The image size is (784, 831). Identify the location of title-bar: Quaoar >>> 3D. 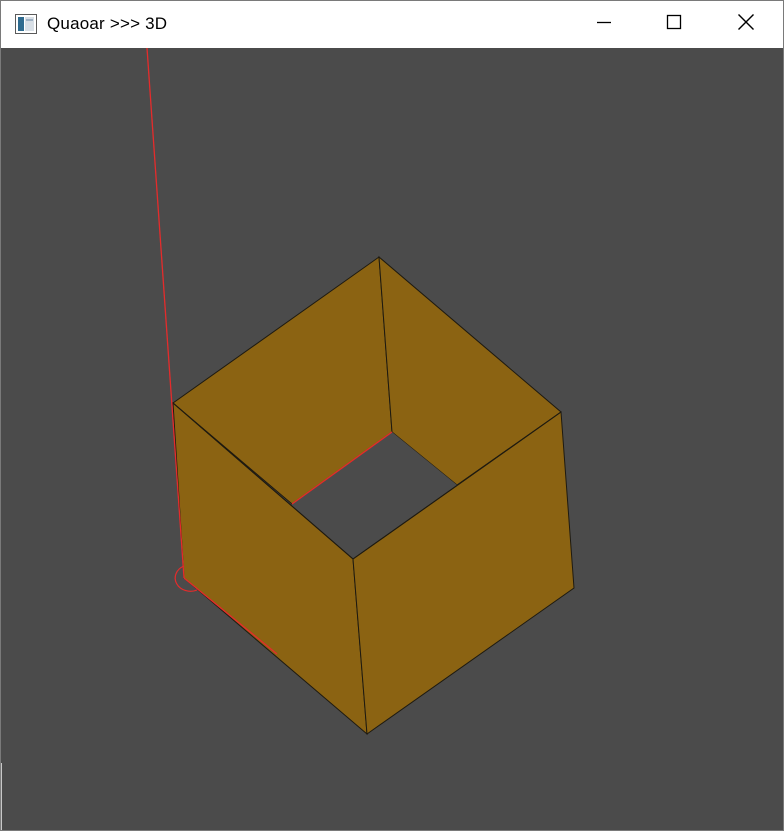
(392, 24).